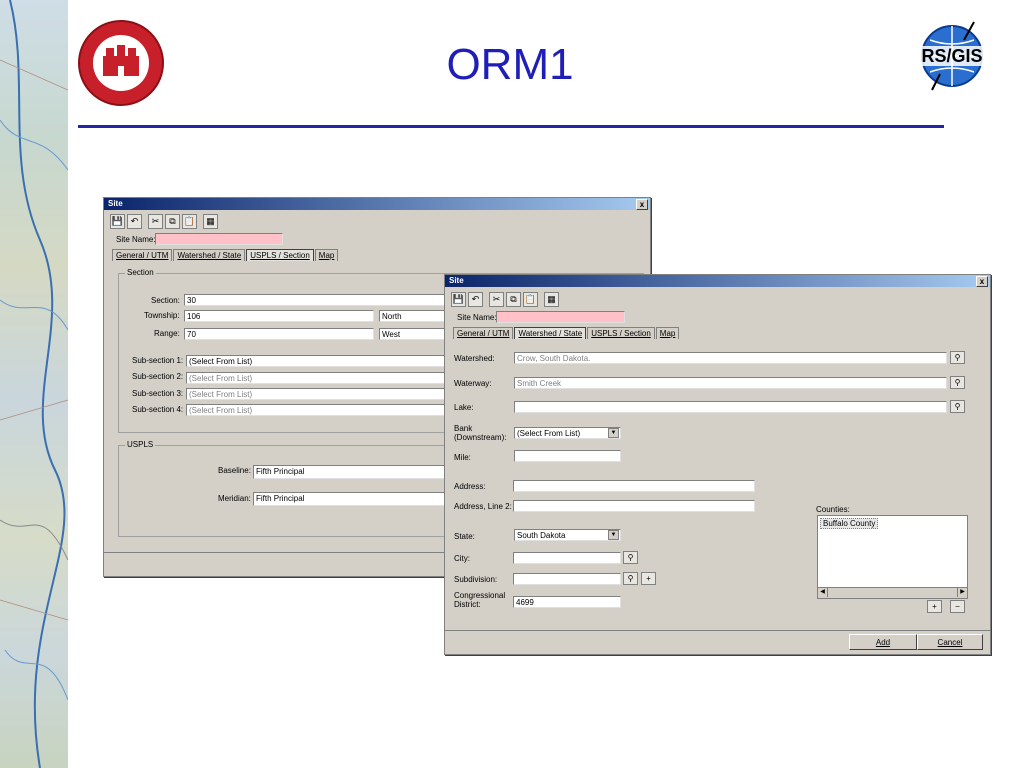  I want to click on mile-input, so click(567, 456).